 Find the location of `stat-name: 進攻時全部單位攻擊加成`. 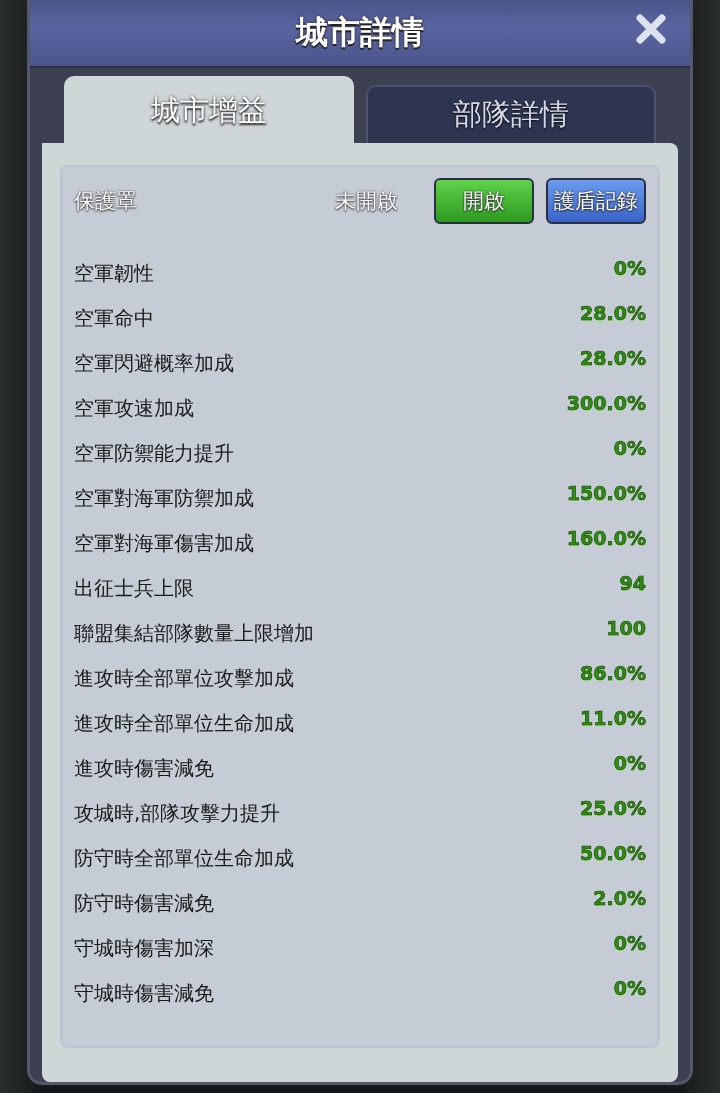

stat-name: 進攻時全部單位攻擊加成 is located at coordinates (184, 678).